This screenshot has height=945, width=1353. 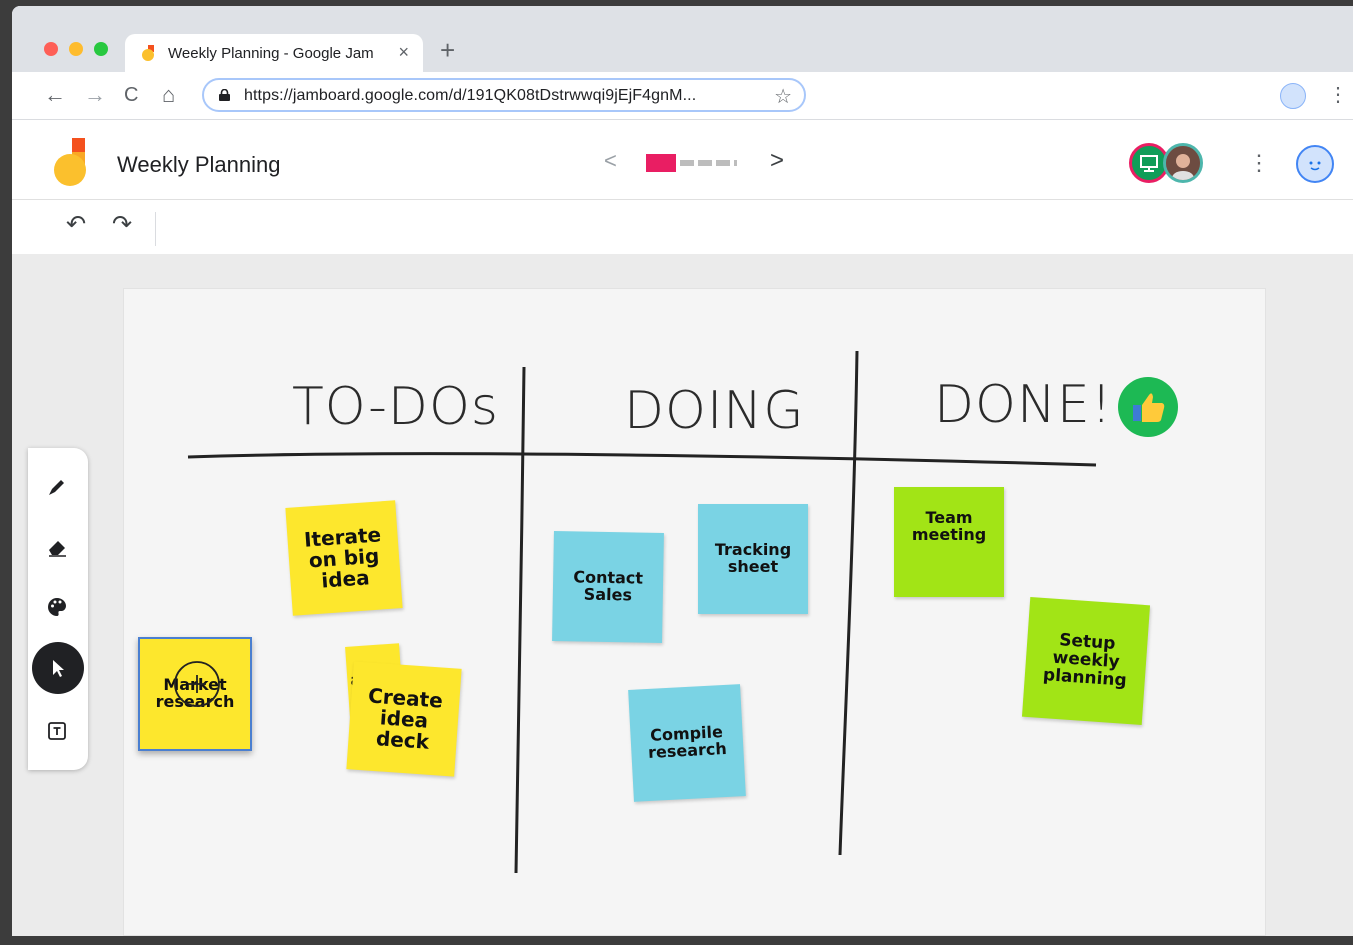 I want to click on column-heading-todos: TO-DOs, so click(x=395, y=407).